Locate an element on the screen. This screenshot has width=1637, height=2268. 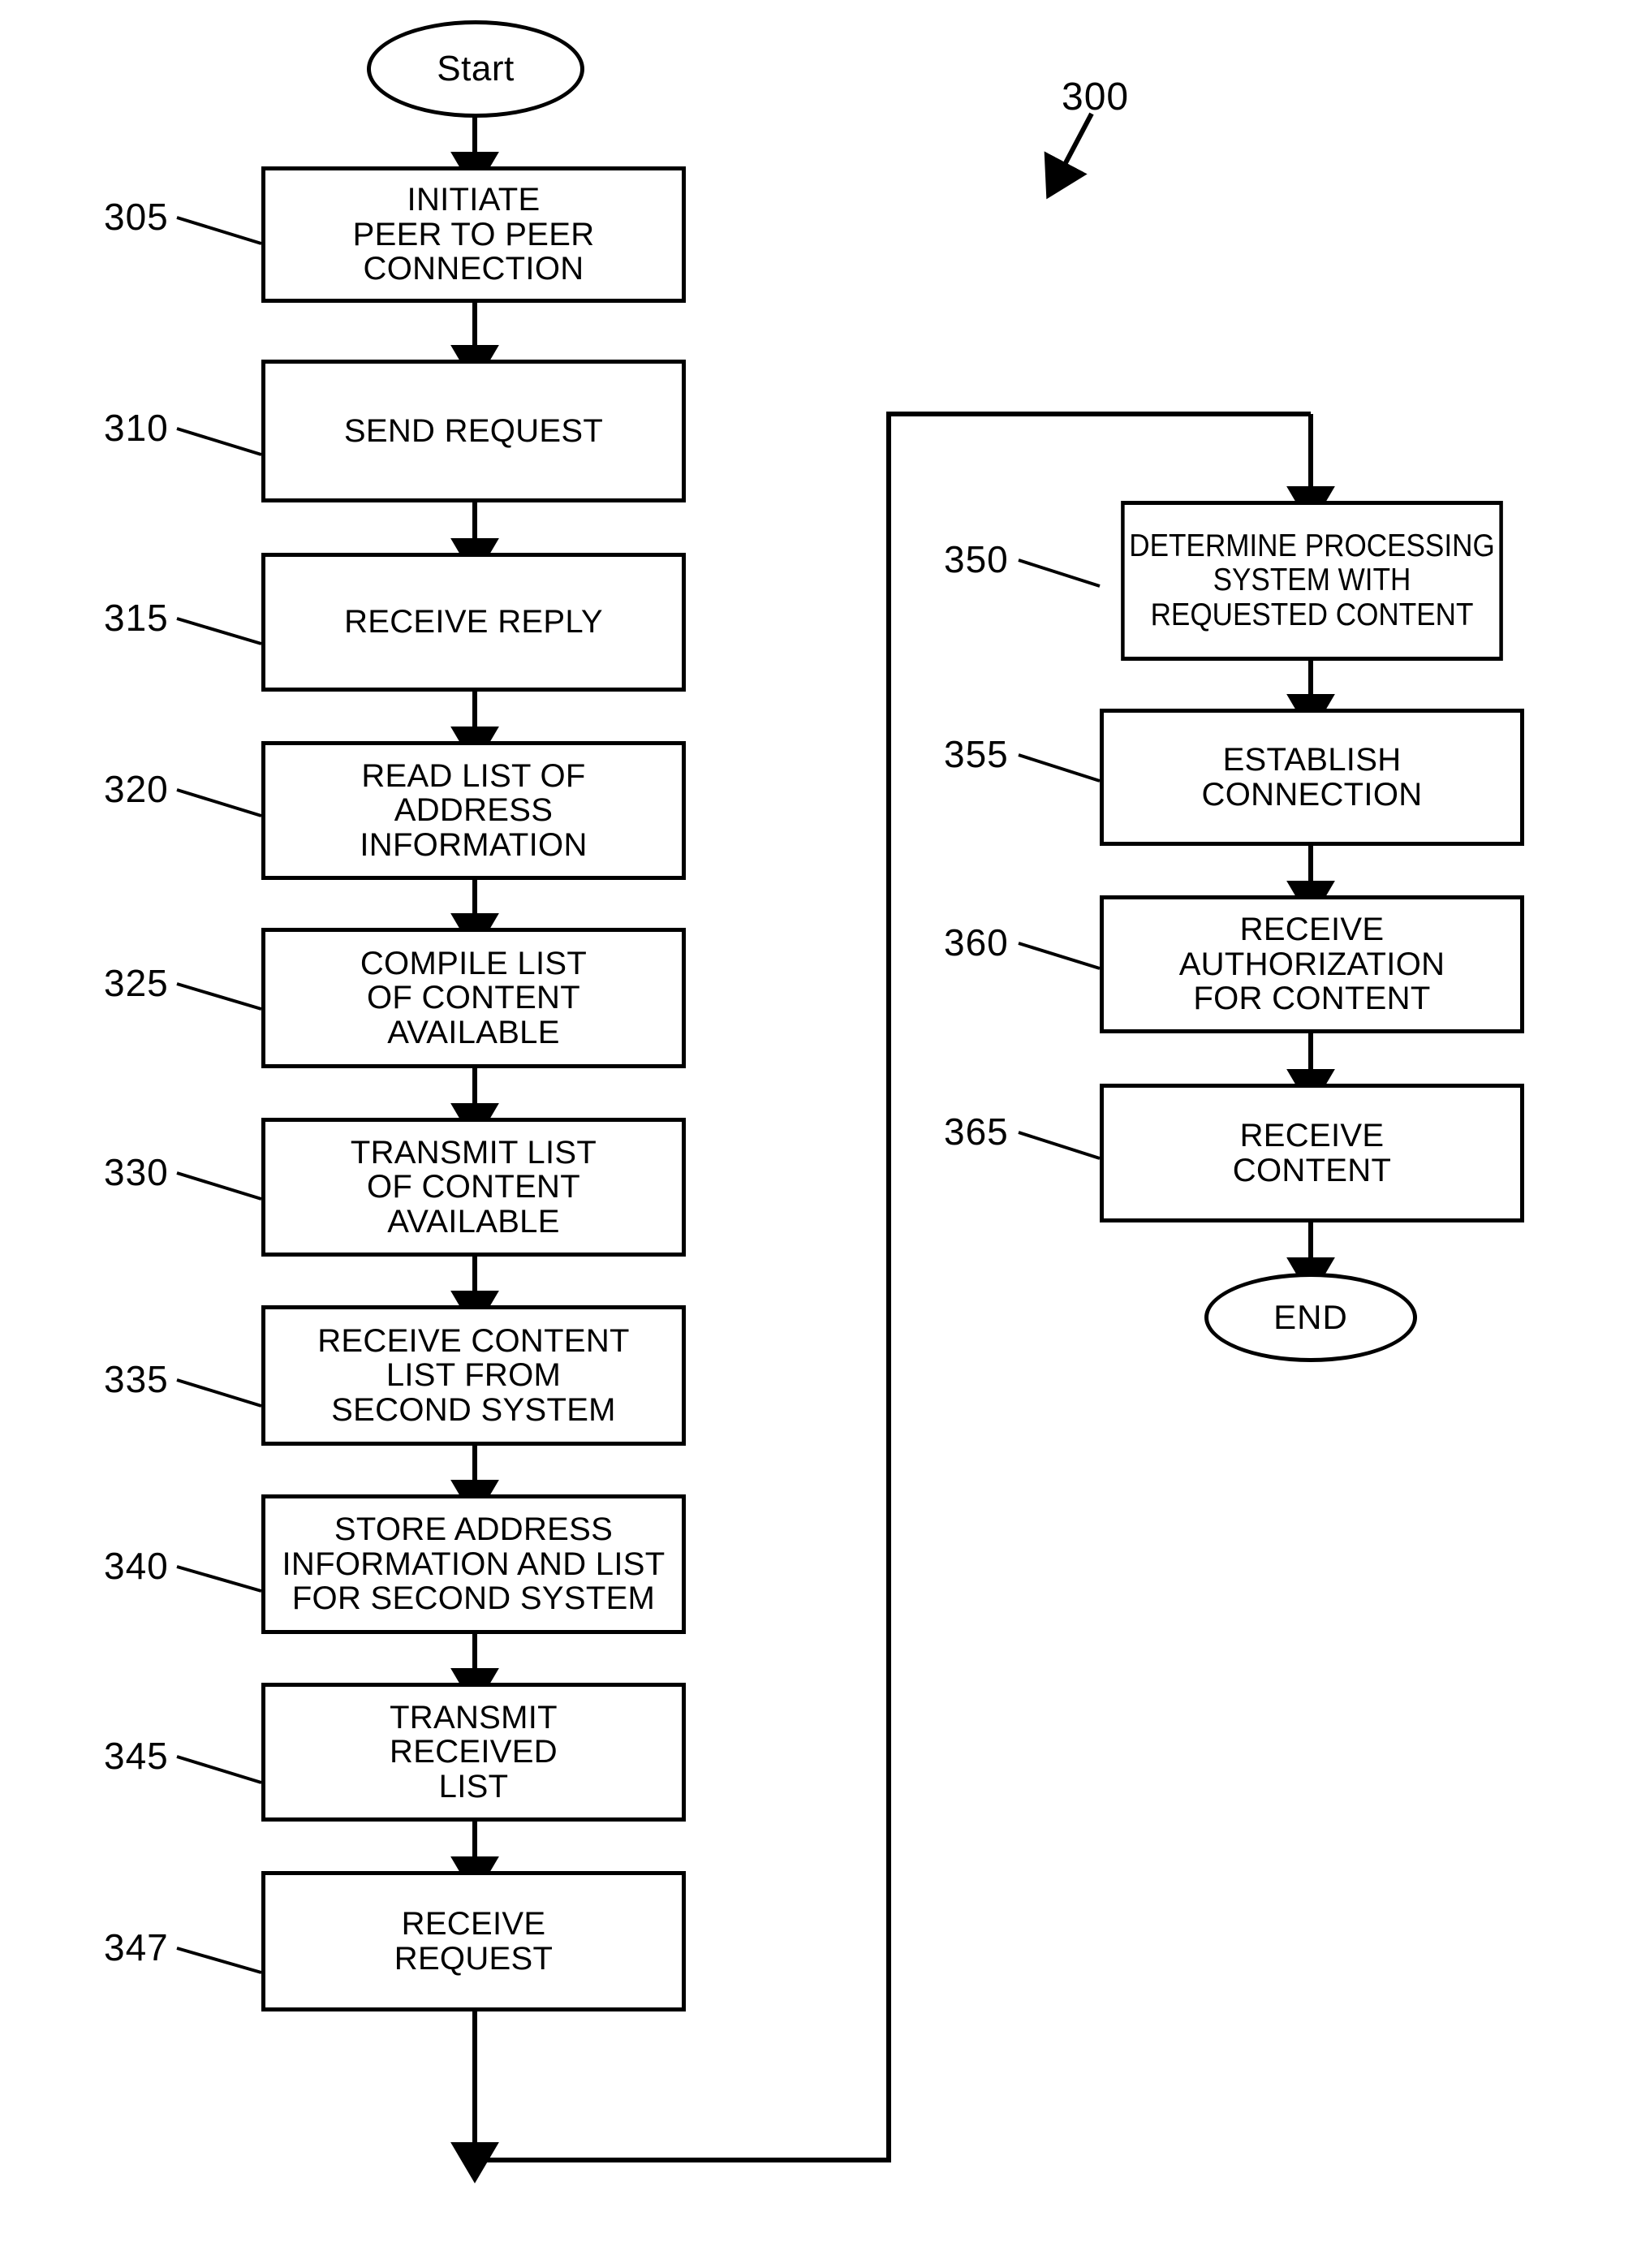
process-box-355-label: ESTABLISH CONNECTION is located at coordinates (1312, 778).